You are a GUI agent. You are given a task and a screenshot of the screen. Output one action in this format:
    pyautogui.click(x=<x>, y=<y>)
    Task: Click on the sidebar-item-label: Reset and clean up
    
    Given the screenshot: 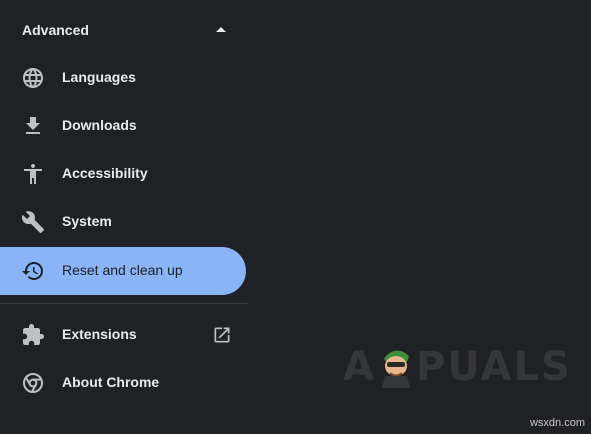 What is the action you would take?
    pyautogui.click(x=122, y=270)
    